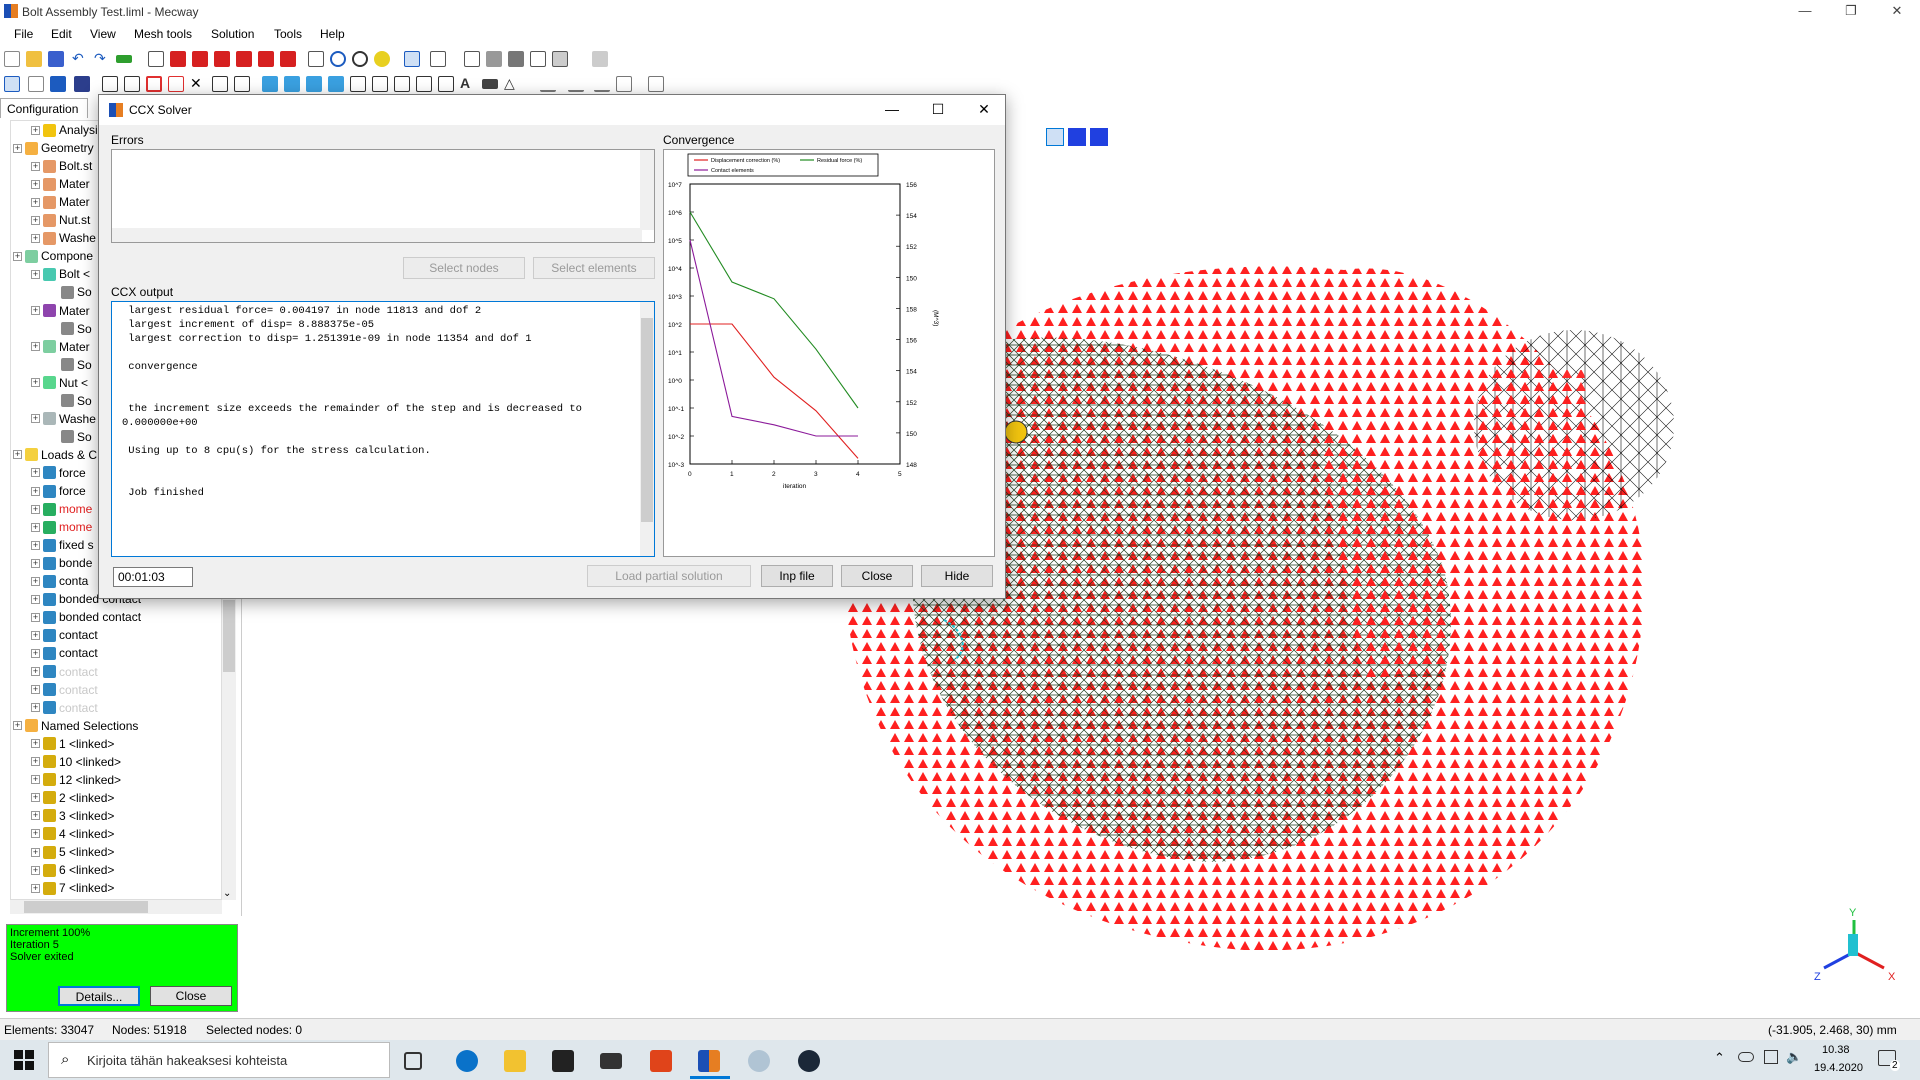 The width and height of the screenshot is (1920, 1080). I want to click on output-scrollbar, so click(647, 429).